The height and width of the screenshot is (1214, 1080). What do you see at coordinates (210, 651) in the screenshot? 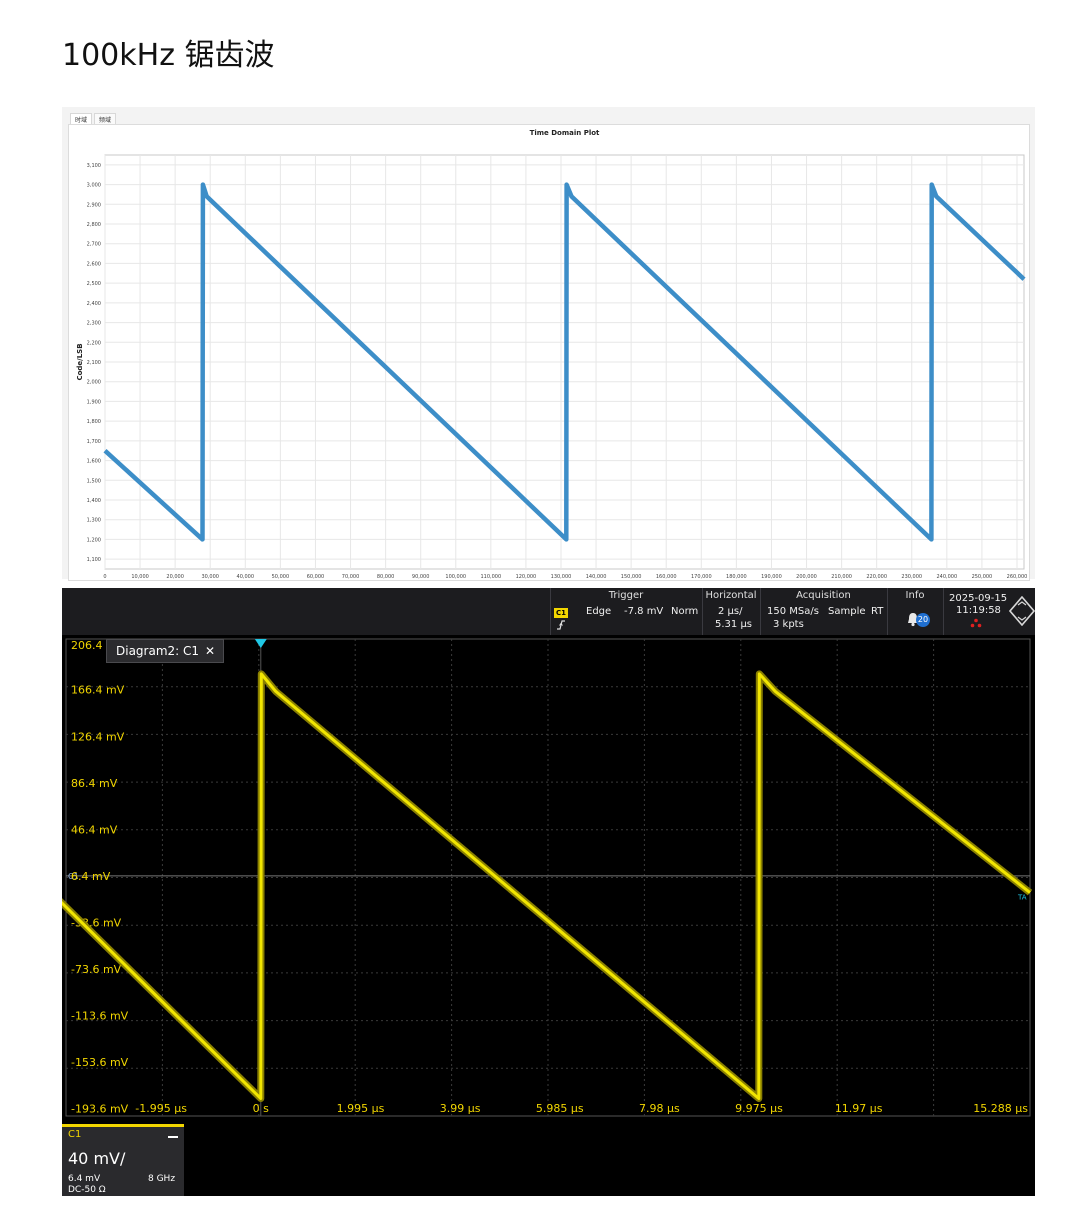
I see `close-icon: ✕` at bounding box center [210, 651].